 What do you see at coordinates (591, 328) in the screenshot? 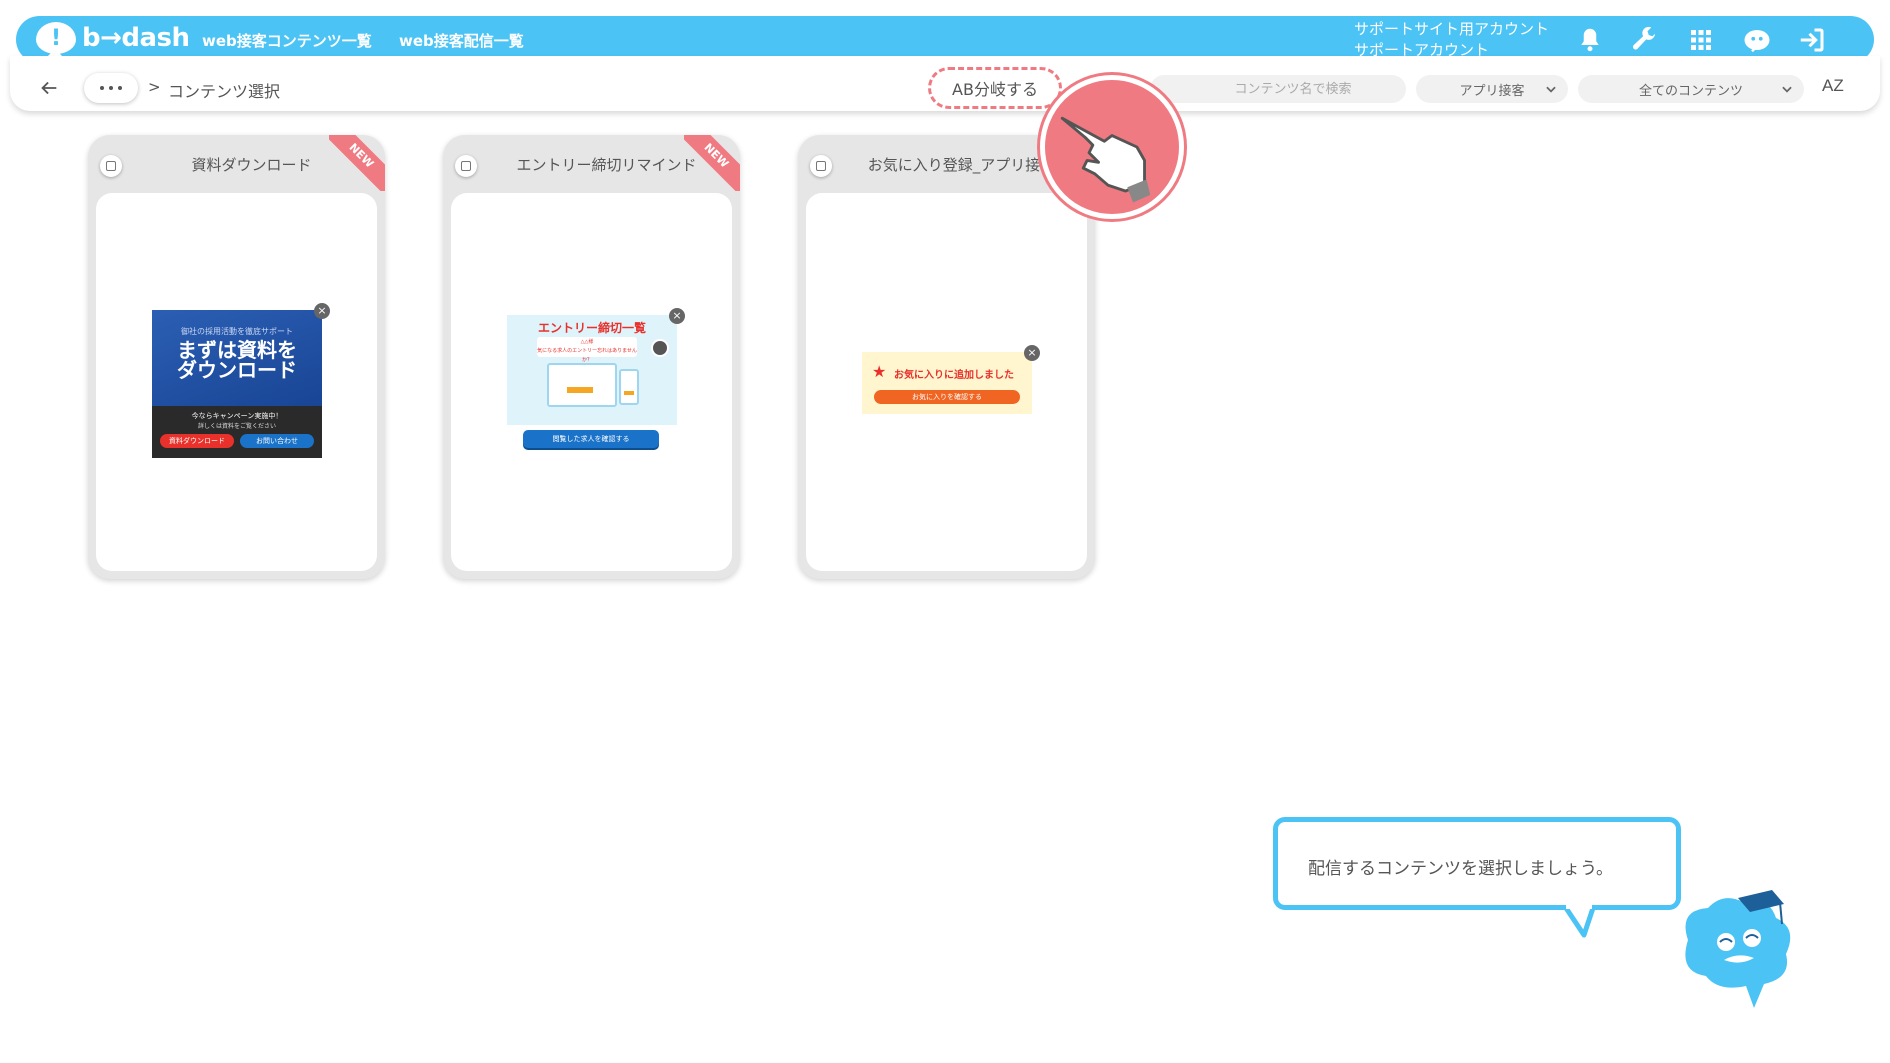
I see `entry-headline: エントリー締切一覧` at bounding box center [591, 328].